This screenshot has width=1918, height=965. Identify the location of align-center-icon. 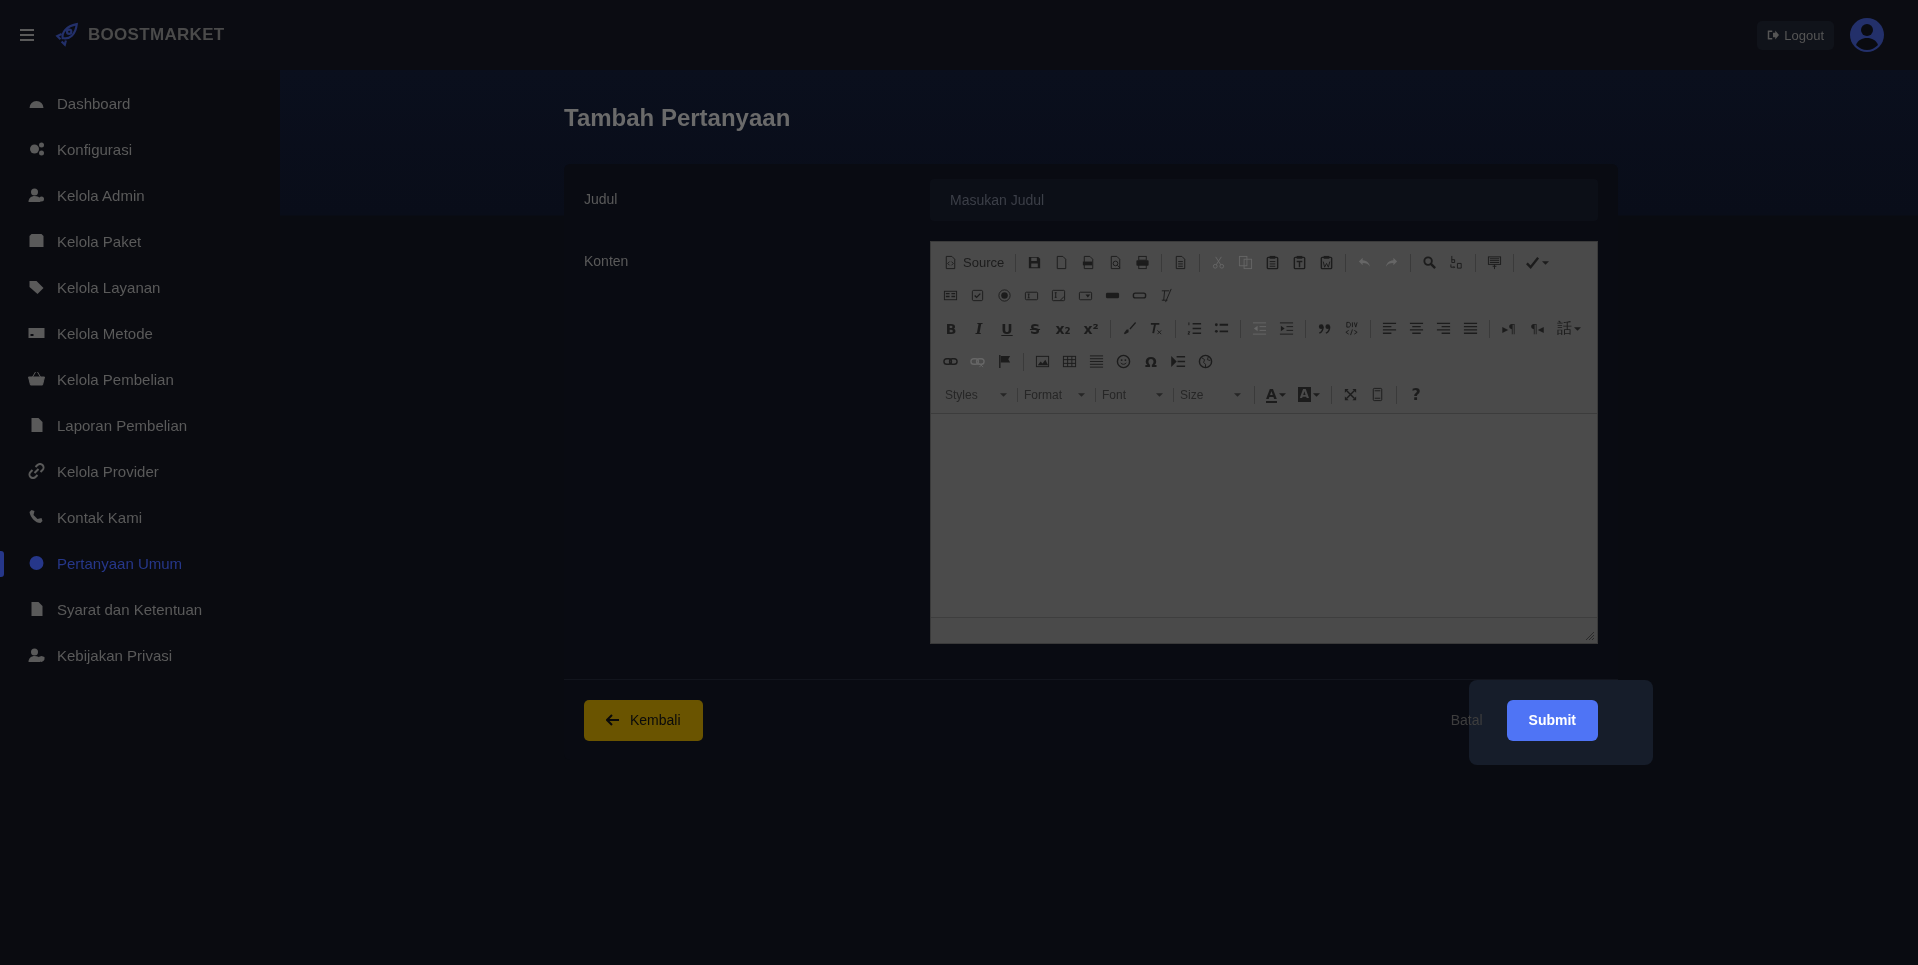
(1416, 328).